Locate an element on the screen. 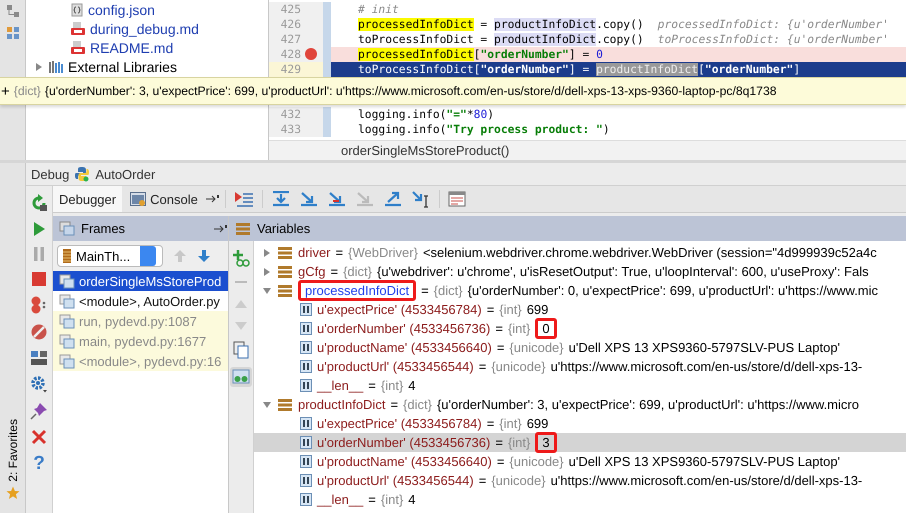 This screenshot has height=513, width=906. project-tree-item: config.json is located at coordinates (121, 10).